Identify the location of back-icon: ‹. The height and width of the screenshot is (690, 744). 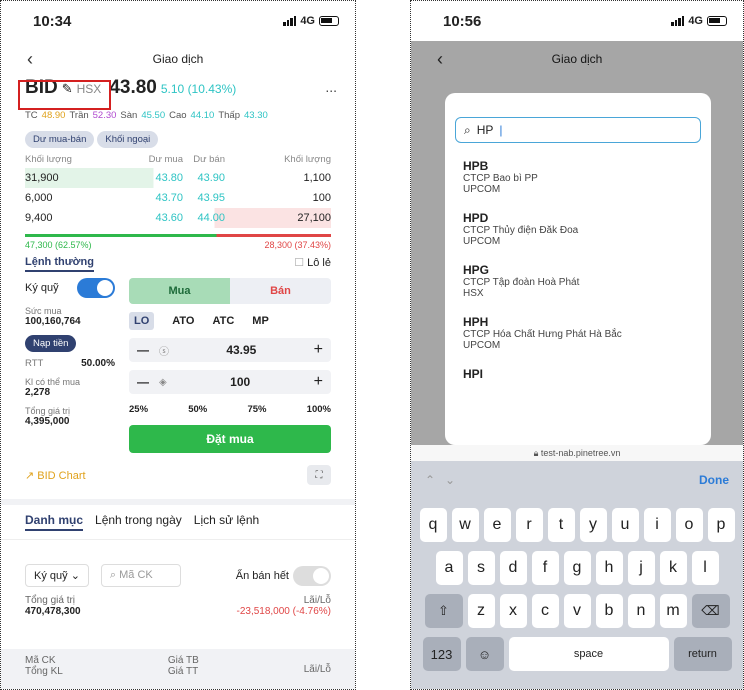
(30, 59).